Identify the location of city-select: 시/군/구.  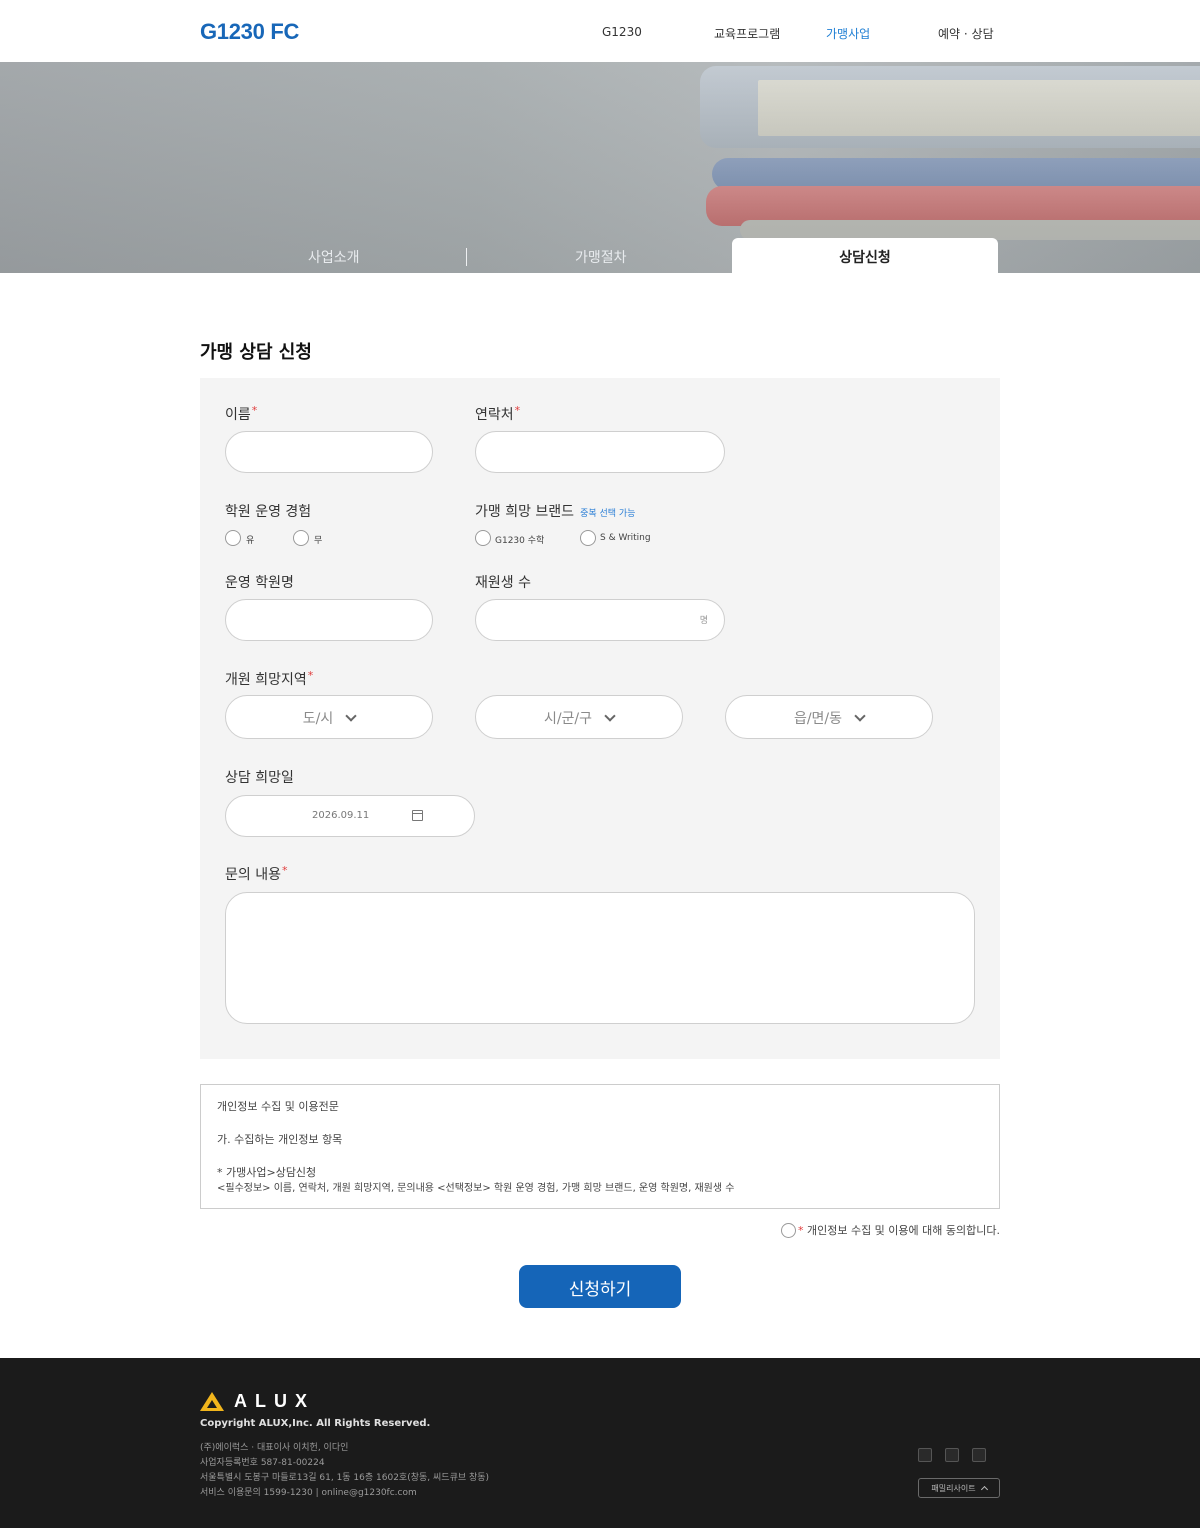
(579, 717).